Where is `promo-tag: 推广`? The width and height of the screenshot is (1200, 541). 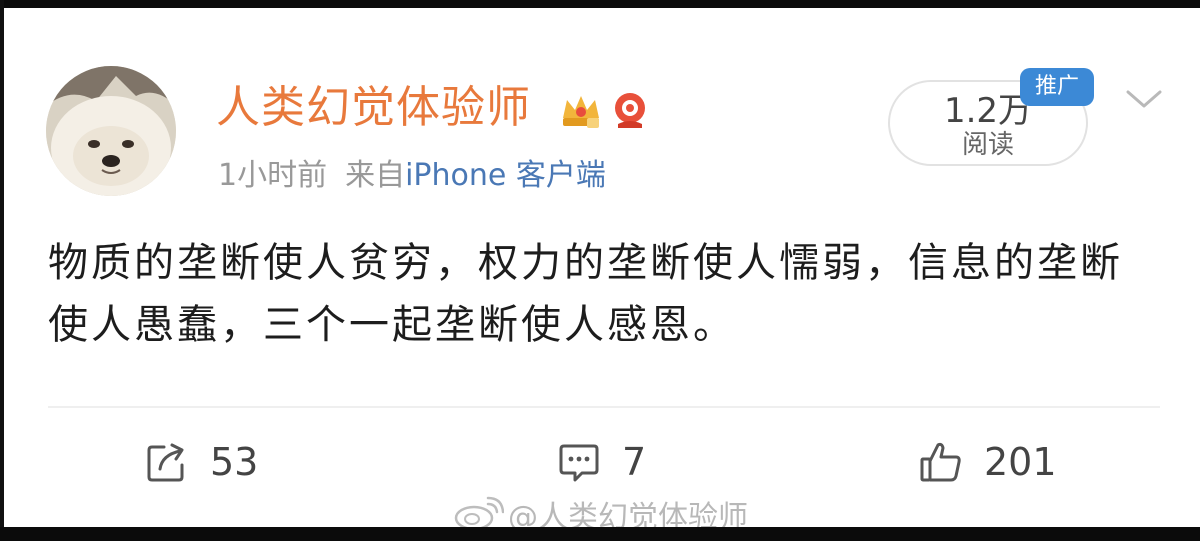
promo-tag: 推广 is located at coordinates (1057, 87).